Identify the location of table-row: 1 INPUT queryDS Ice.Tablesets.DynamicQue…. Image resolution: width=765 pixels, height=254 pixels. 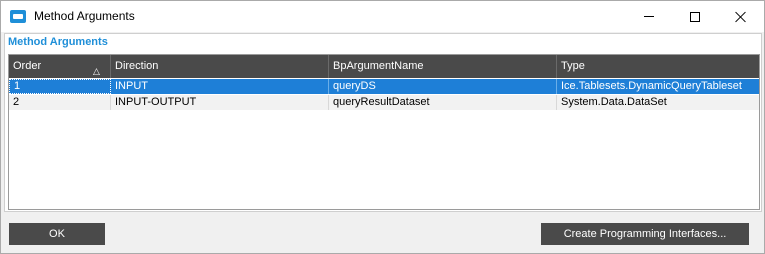
(384, 86).